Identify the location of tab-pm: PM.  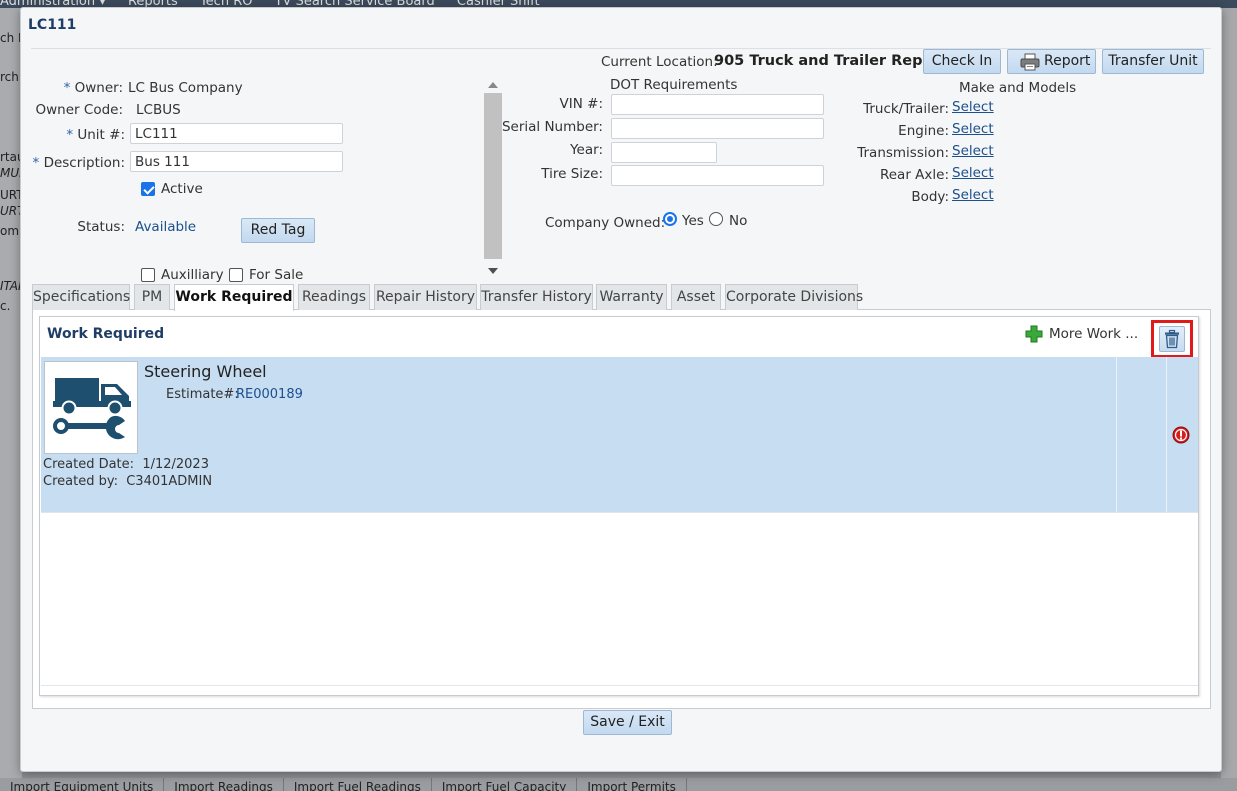
(152, 297).